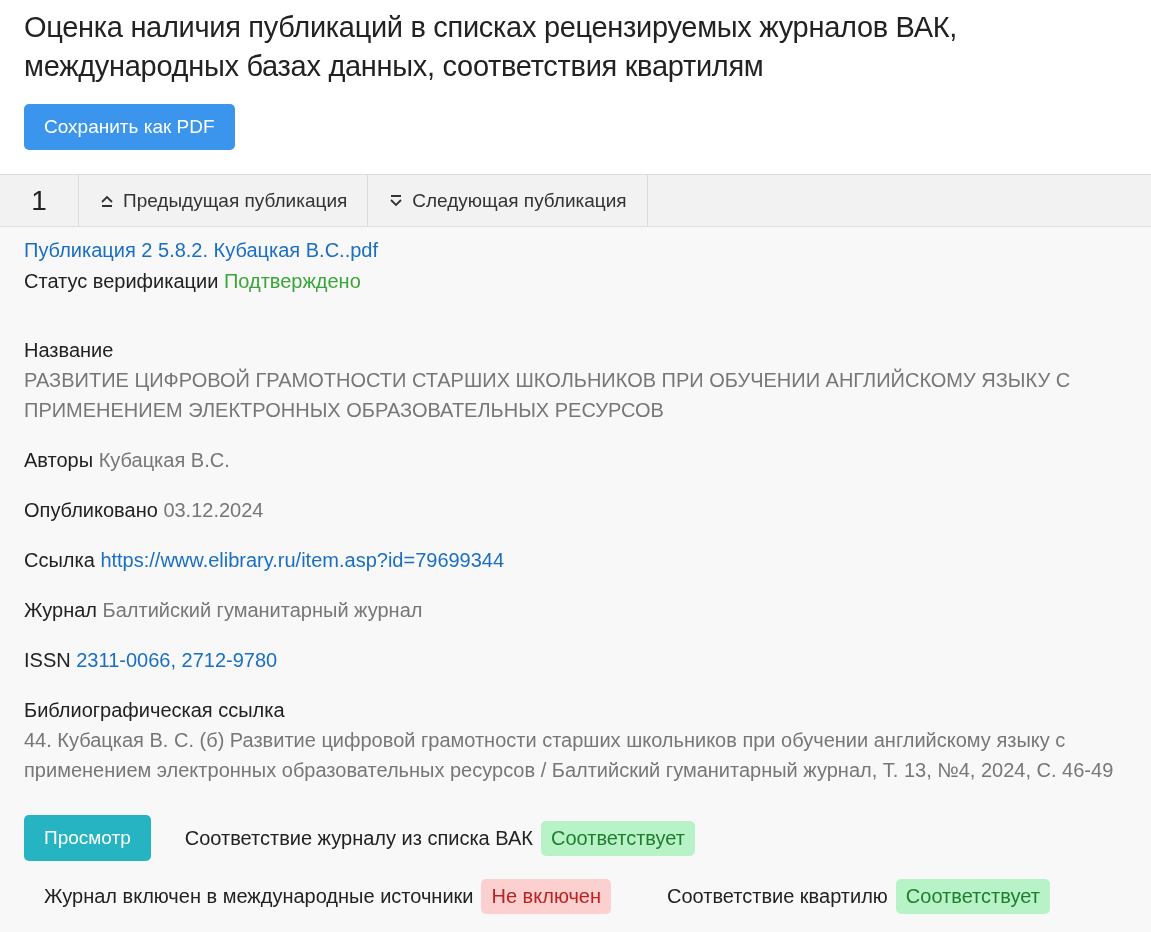 This screenshot has width=1151, height=932. I want to click on field-link: 2311-0066,, so click(126, 660).